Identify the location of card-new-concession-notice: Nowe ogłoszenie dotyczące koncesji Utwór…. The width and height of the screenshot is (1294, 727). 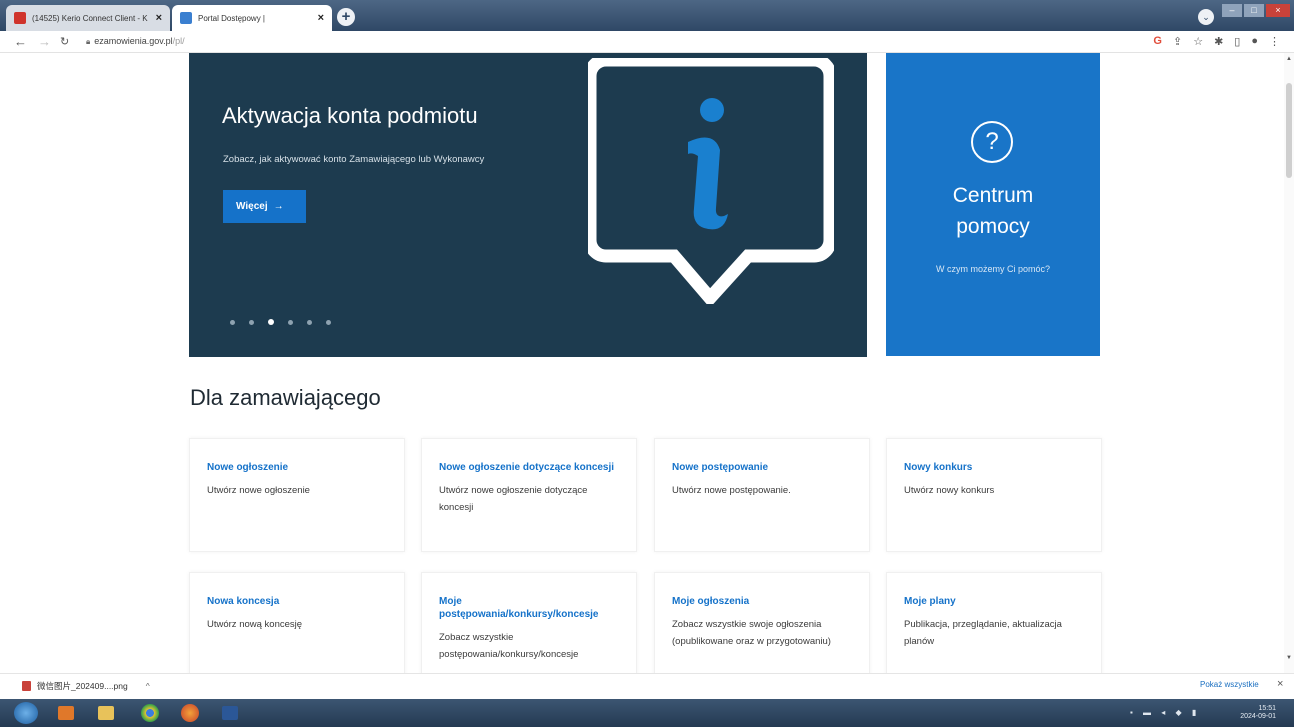
(529, 495).